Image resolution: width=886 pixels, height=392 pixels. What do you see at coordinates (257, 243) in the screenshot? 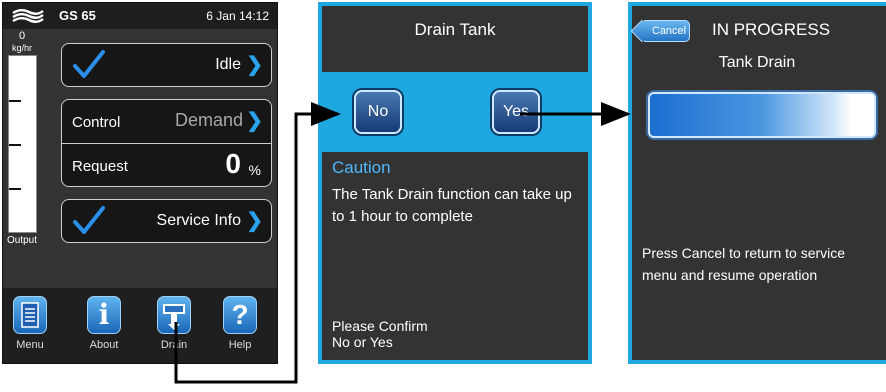
I see `drain-to-dialog-connector` at bounding box center [257, 243].